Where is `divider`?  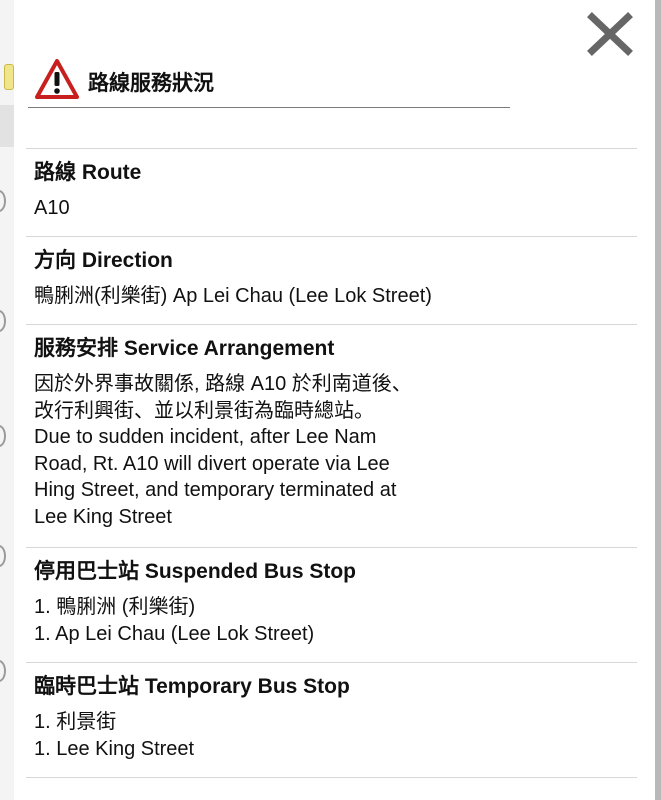 divider is located at coordinates (331, 777).